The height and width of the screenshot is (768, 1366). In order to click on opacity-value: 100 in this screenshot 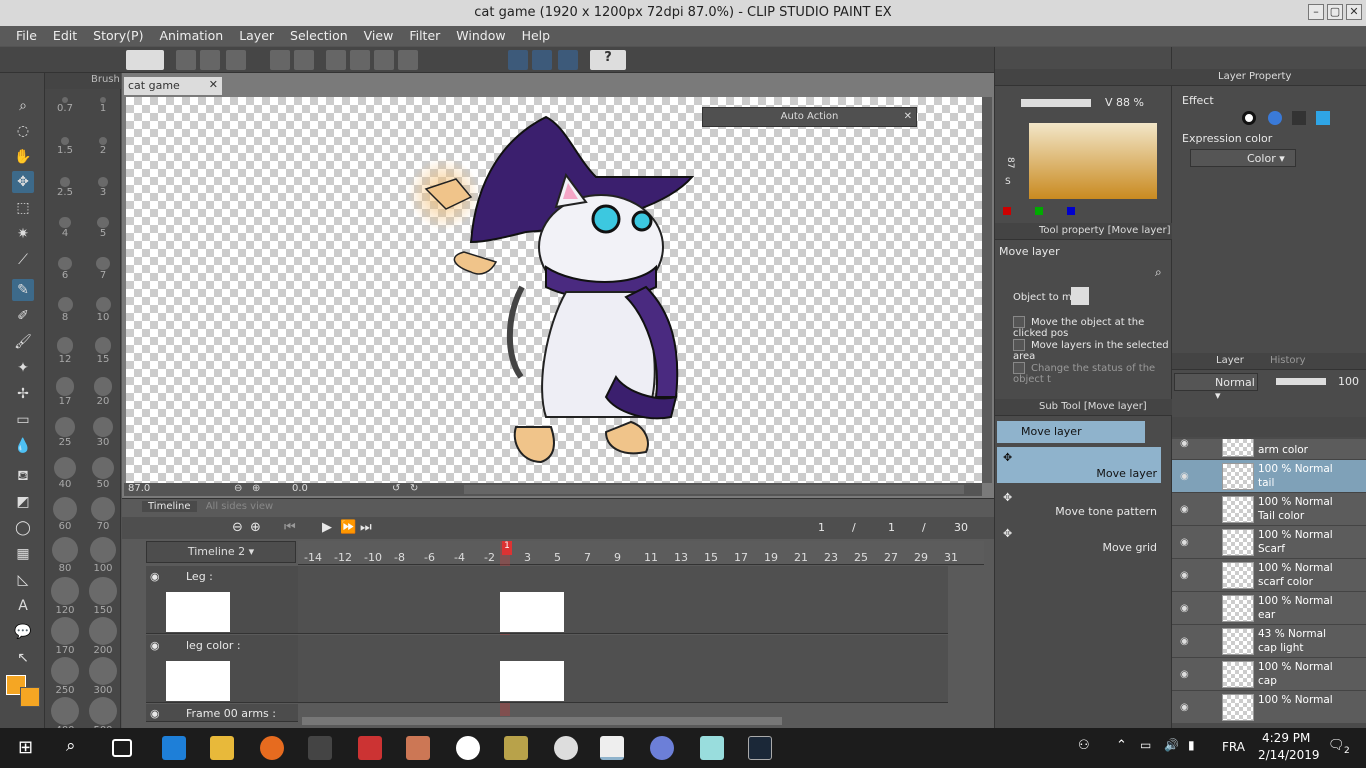, I will do `click(1348, 381)`.